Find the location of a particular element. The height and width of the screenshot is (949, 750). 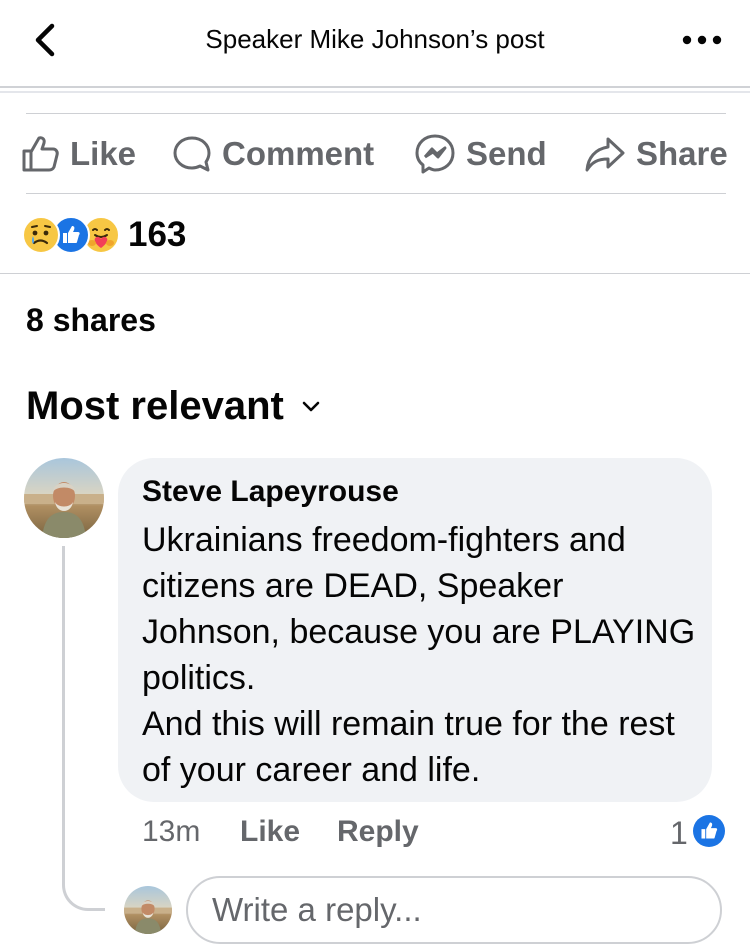

avatar is located at coordinates (64, 498).